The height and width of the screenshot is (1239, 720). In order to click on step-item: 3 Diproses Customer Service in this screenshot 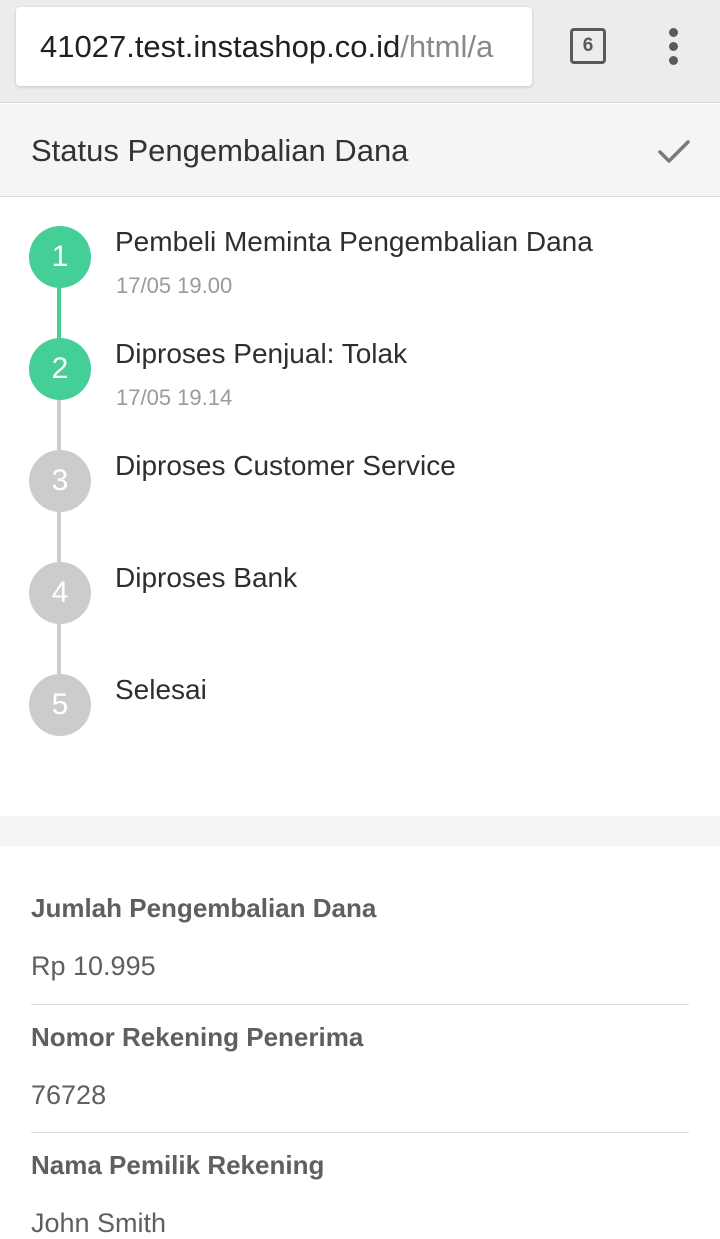, I will do `click(360, 478)`.